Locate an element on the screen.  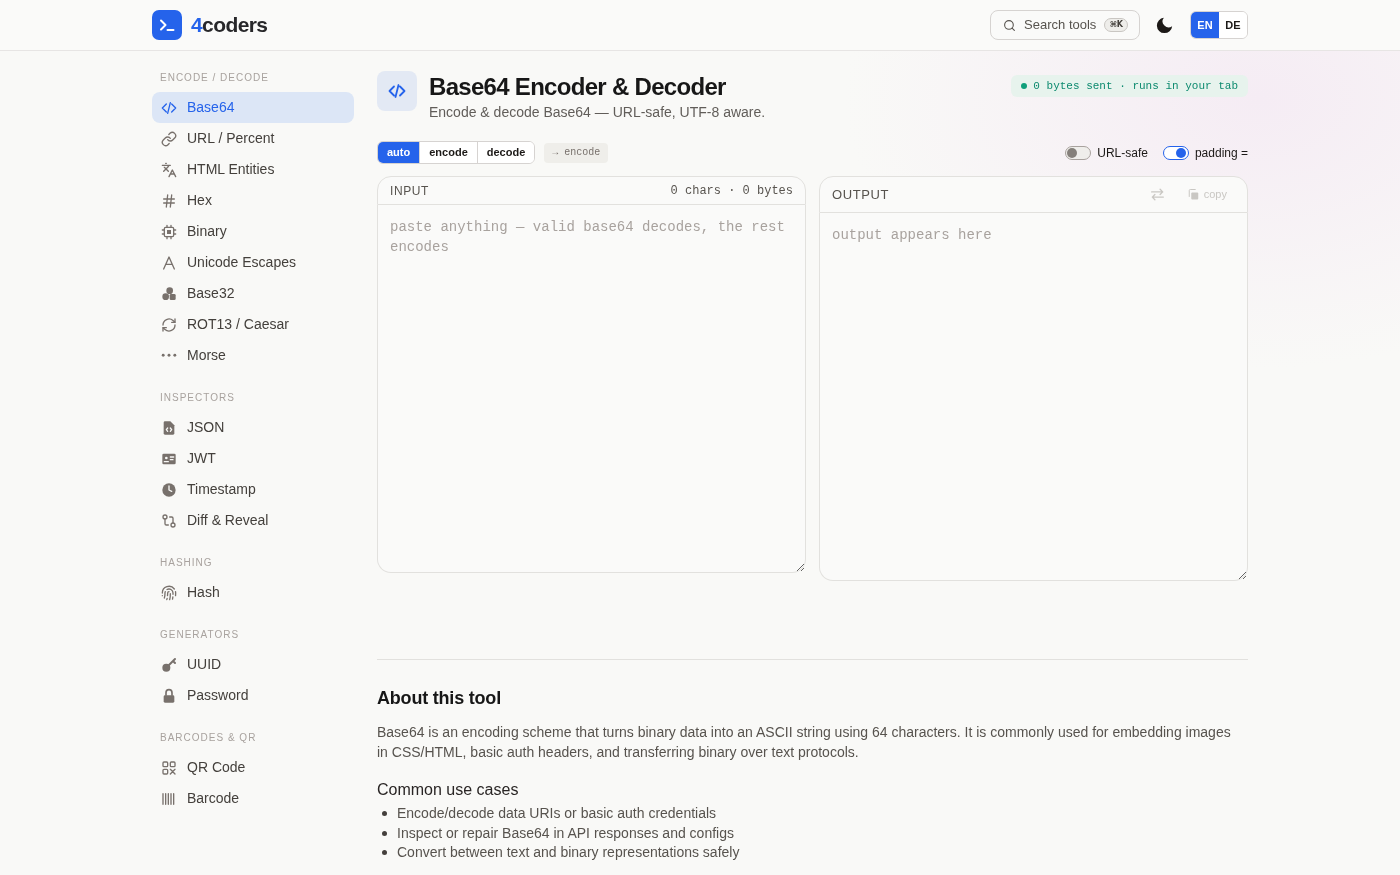
privacy-text: 0 bytes sent · runs in your tab is located at coordinates (1135, 86).